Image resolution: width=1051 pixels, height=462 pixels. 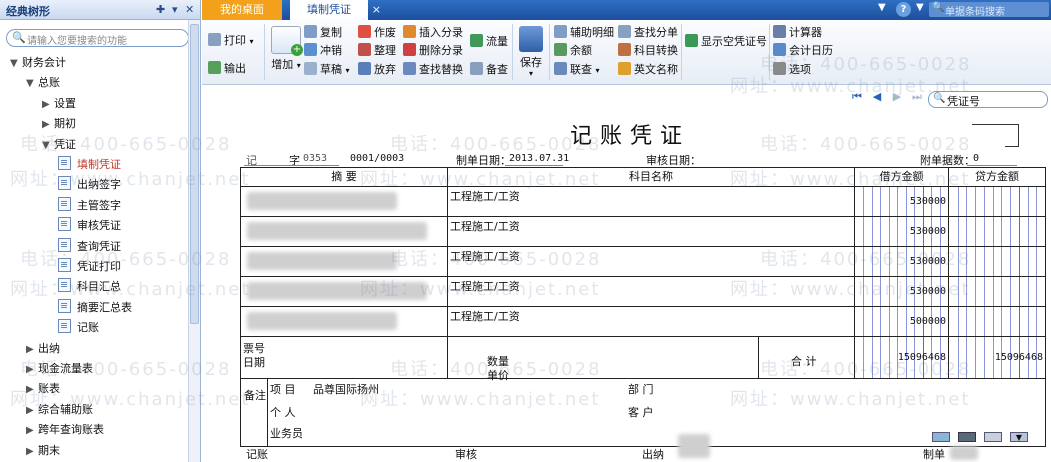 I want to click on tab-close-icon: ×, so click(x=376, y=10).